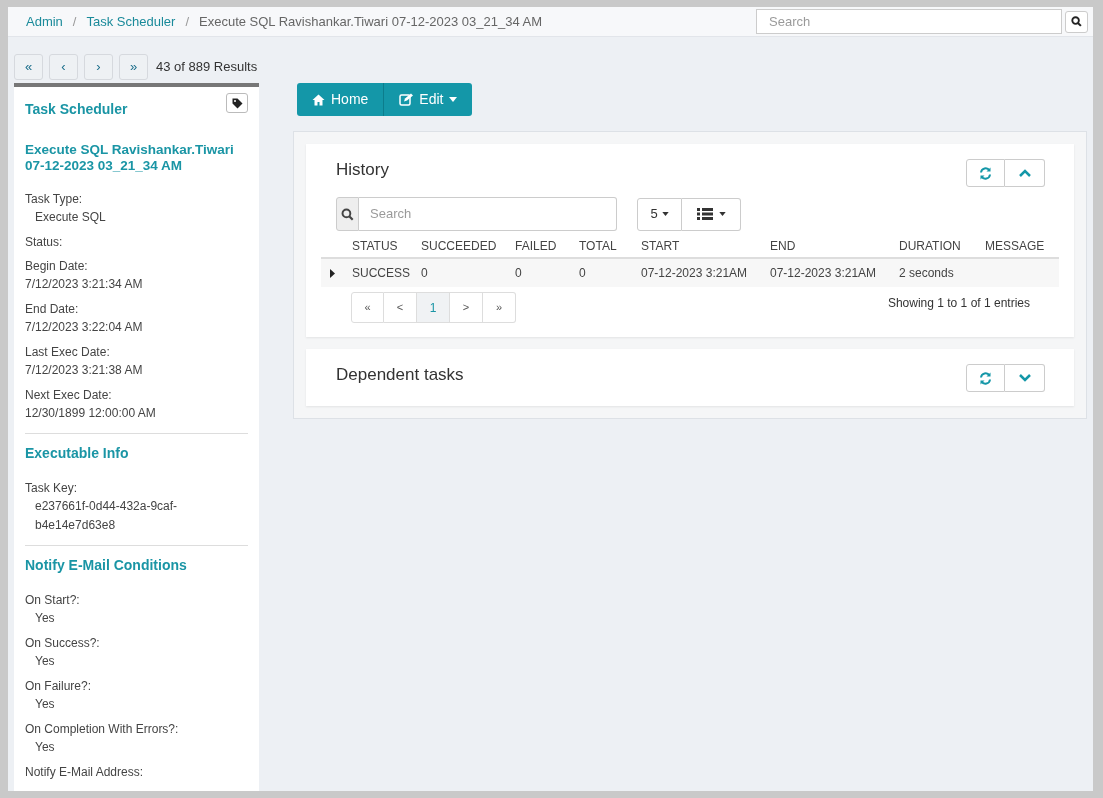  I want to click on field-label: End Date:, so click(52, 309).